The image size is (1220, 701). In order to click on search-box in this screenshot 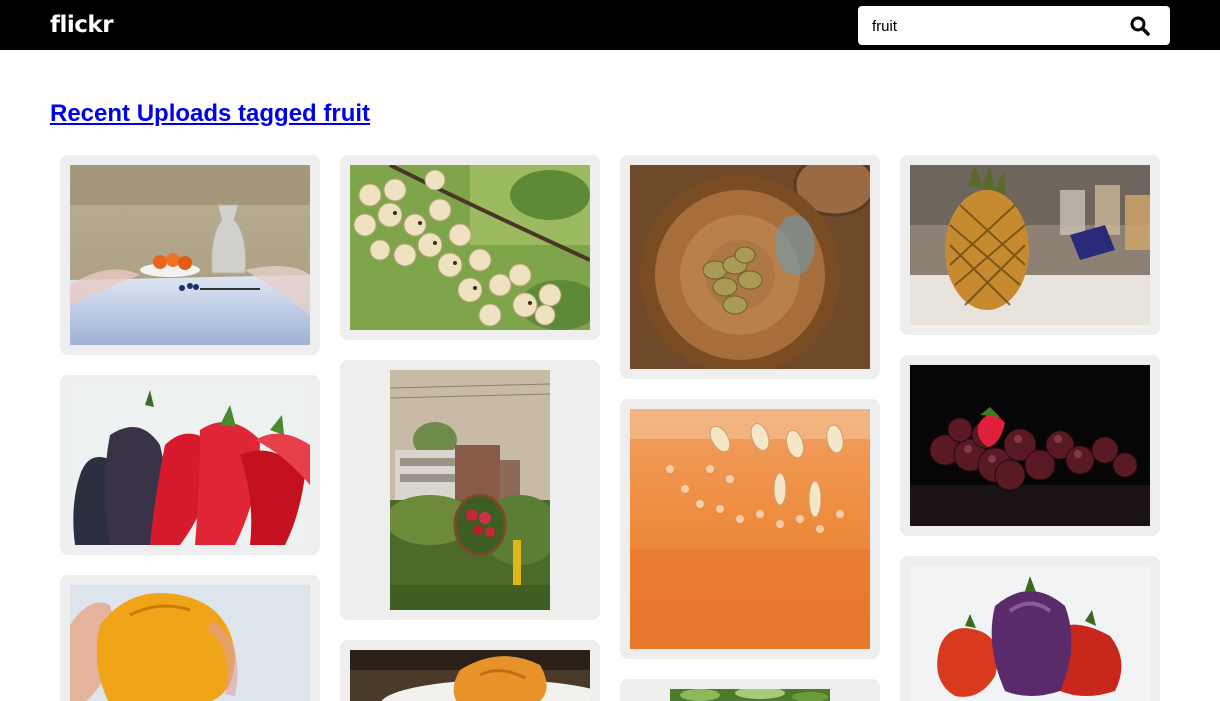, I will do `click(1014, 25)`.